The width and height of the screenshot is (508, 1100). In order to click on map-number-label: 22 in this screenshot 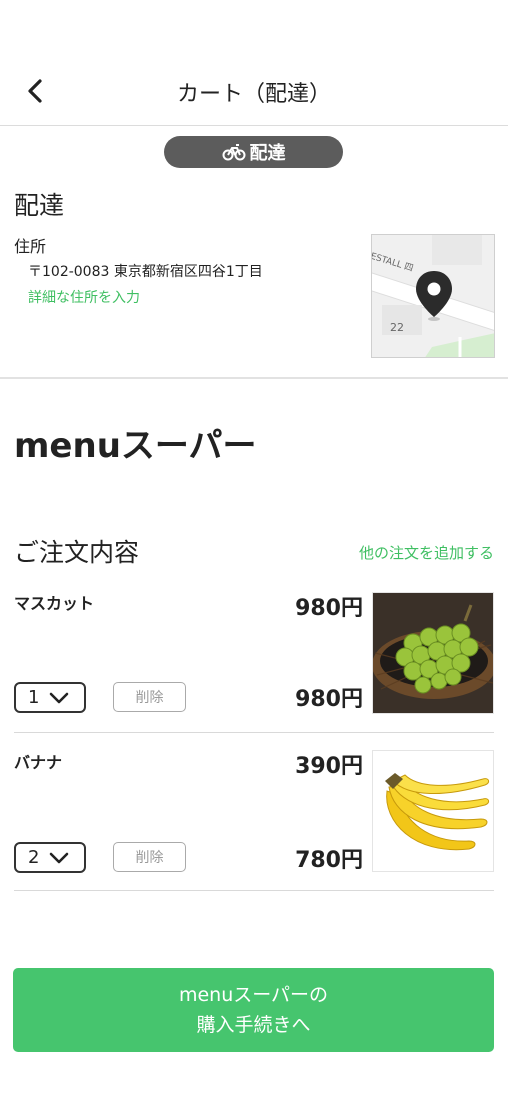, I will do `click(397, 327)`.